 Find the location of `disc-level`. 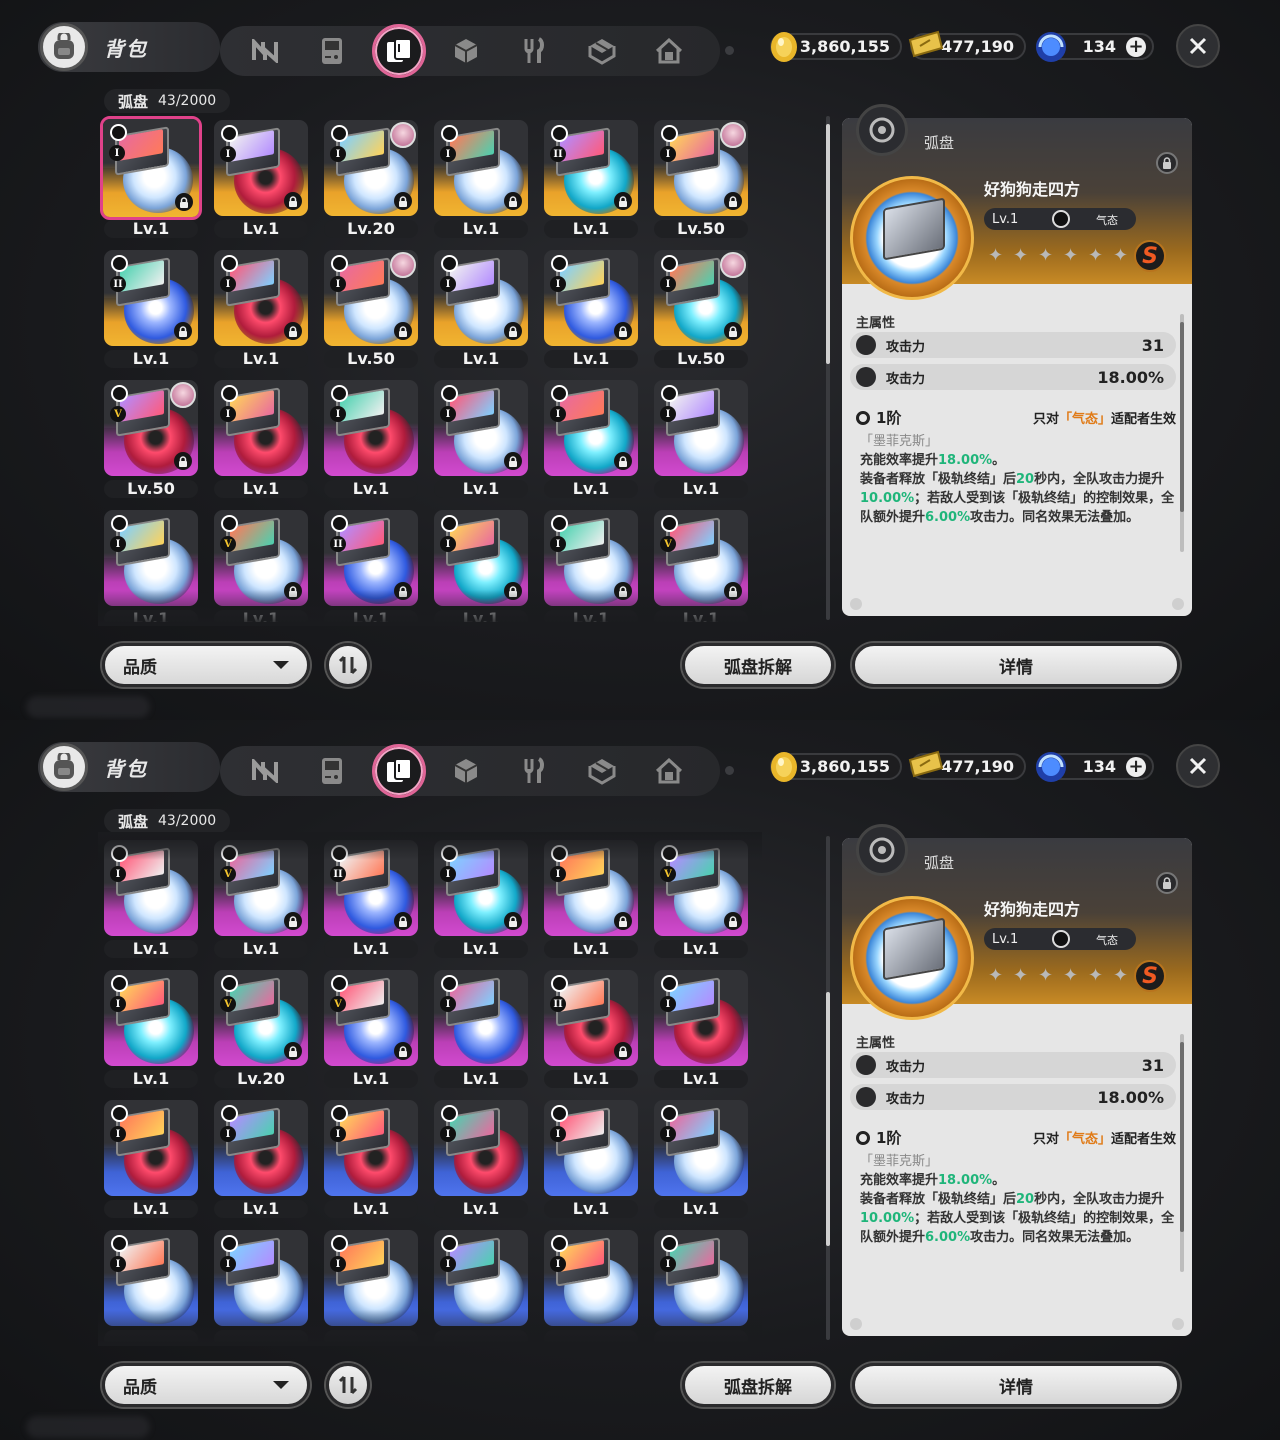

disc-level is located at coordinates (151, 1336).